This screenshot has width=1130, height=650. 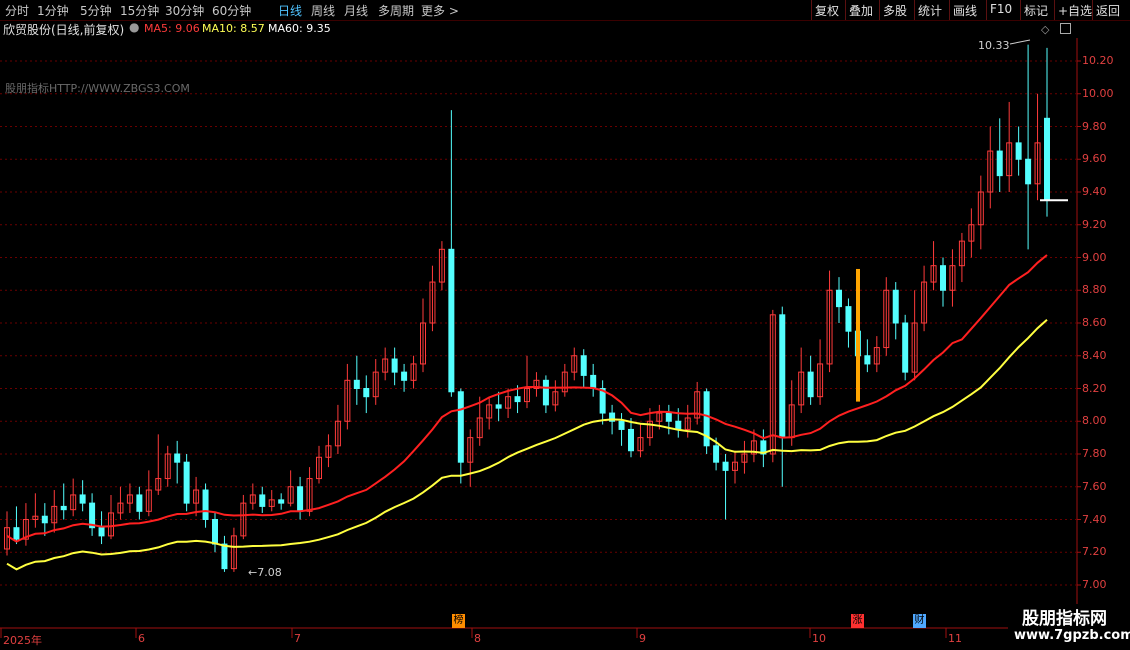 What do you see at coordinates (97, 88) in the screenshot?
I see `watermark-site-text: 股朋指标HTTP://WWW.ZBGS3.COM` at bounding box center [97, 88].